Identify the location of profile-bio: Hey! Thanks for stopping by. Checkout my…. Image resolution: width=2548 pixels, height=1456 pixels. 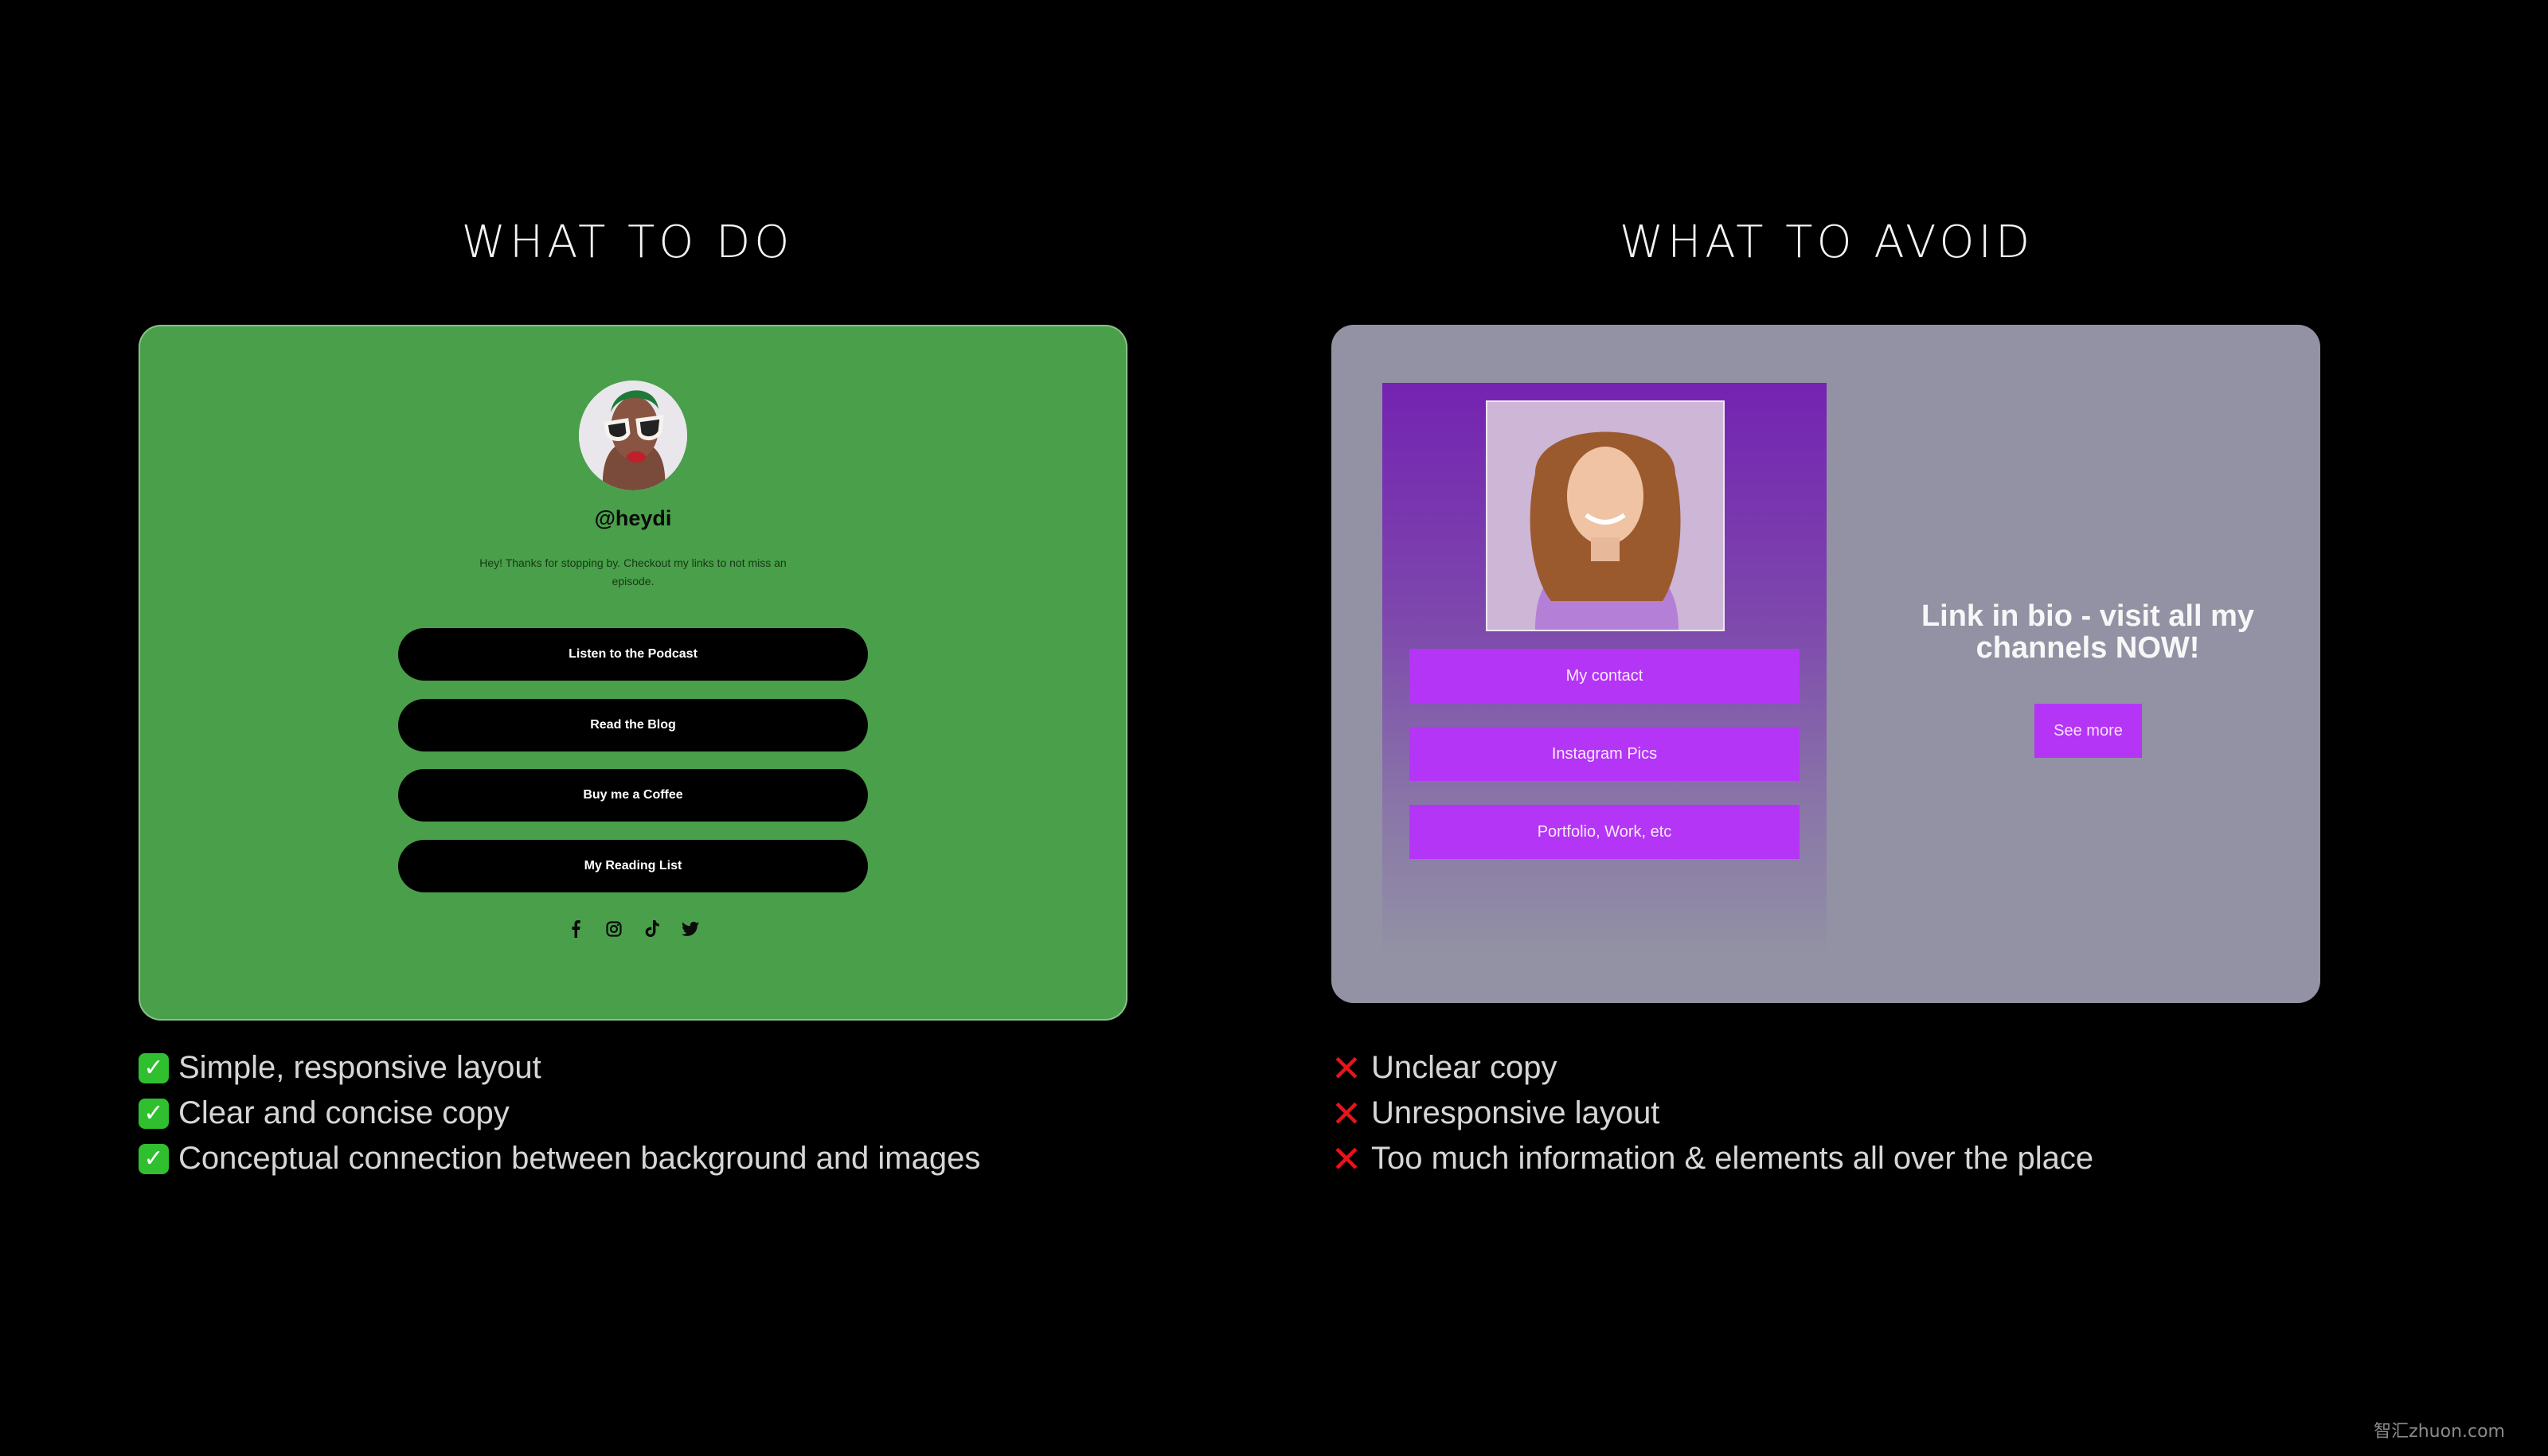
(633, 571).